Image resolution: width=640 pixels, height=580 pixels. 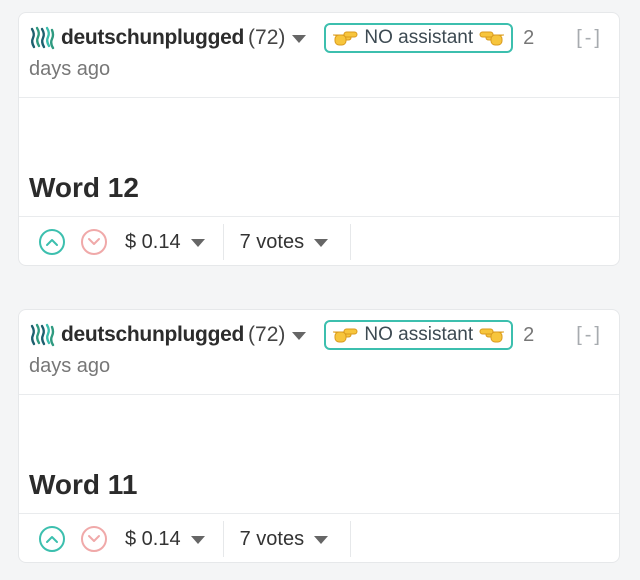 What do you see at coordinates (84, 188) in the screenshot?
I see `post-title-link: Word 12` at bounding box center [84, 188].